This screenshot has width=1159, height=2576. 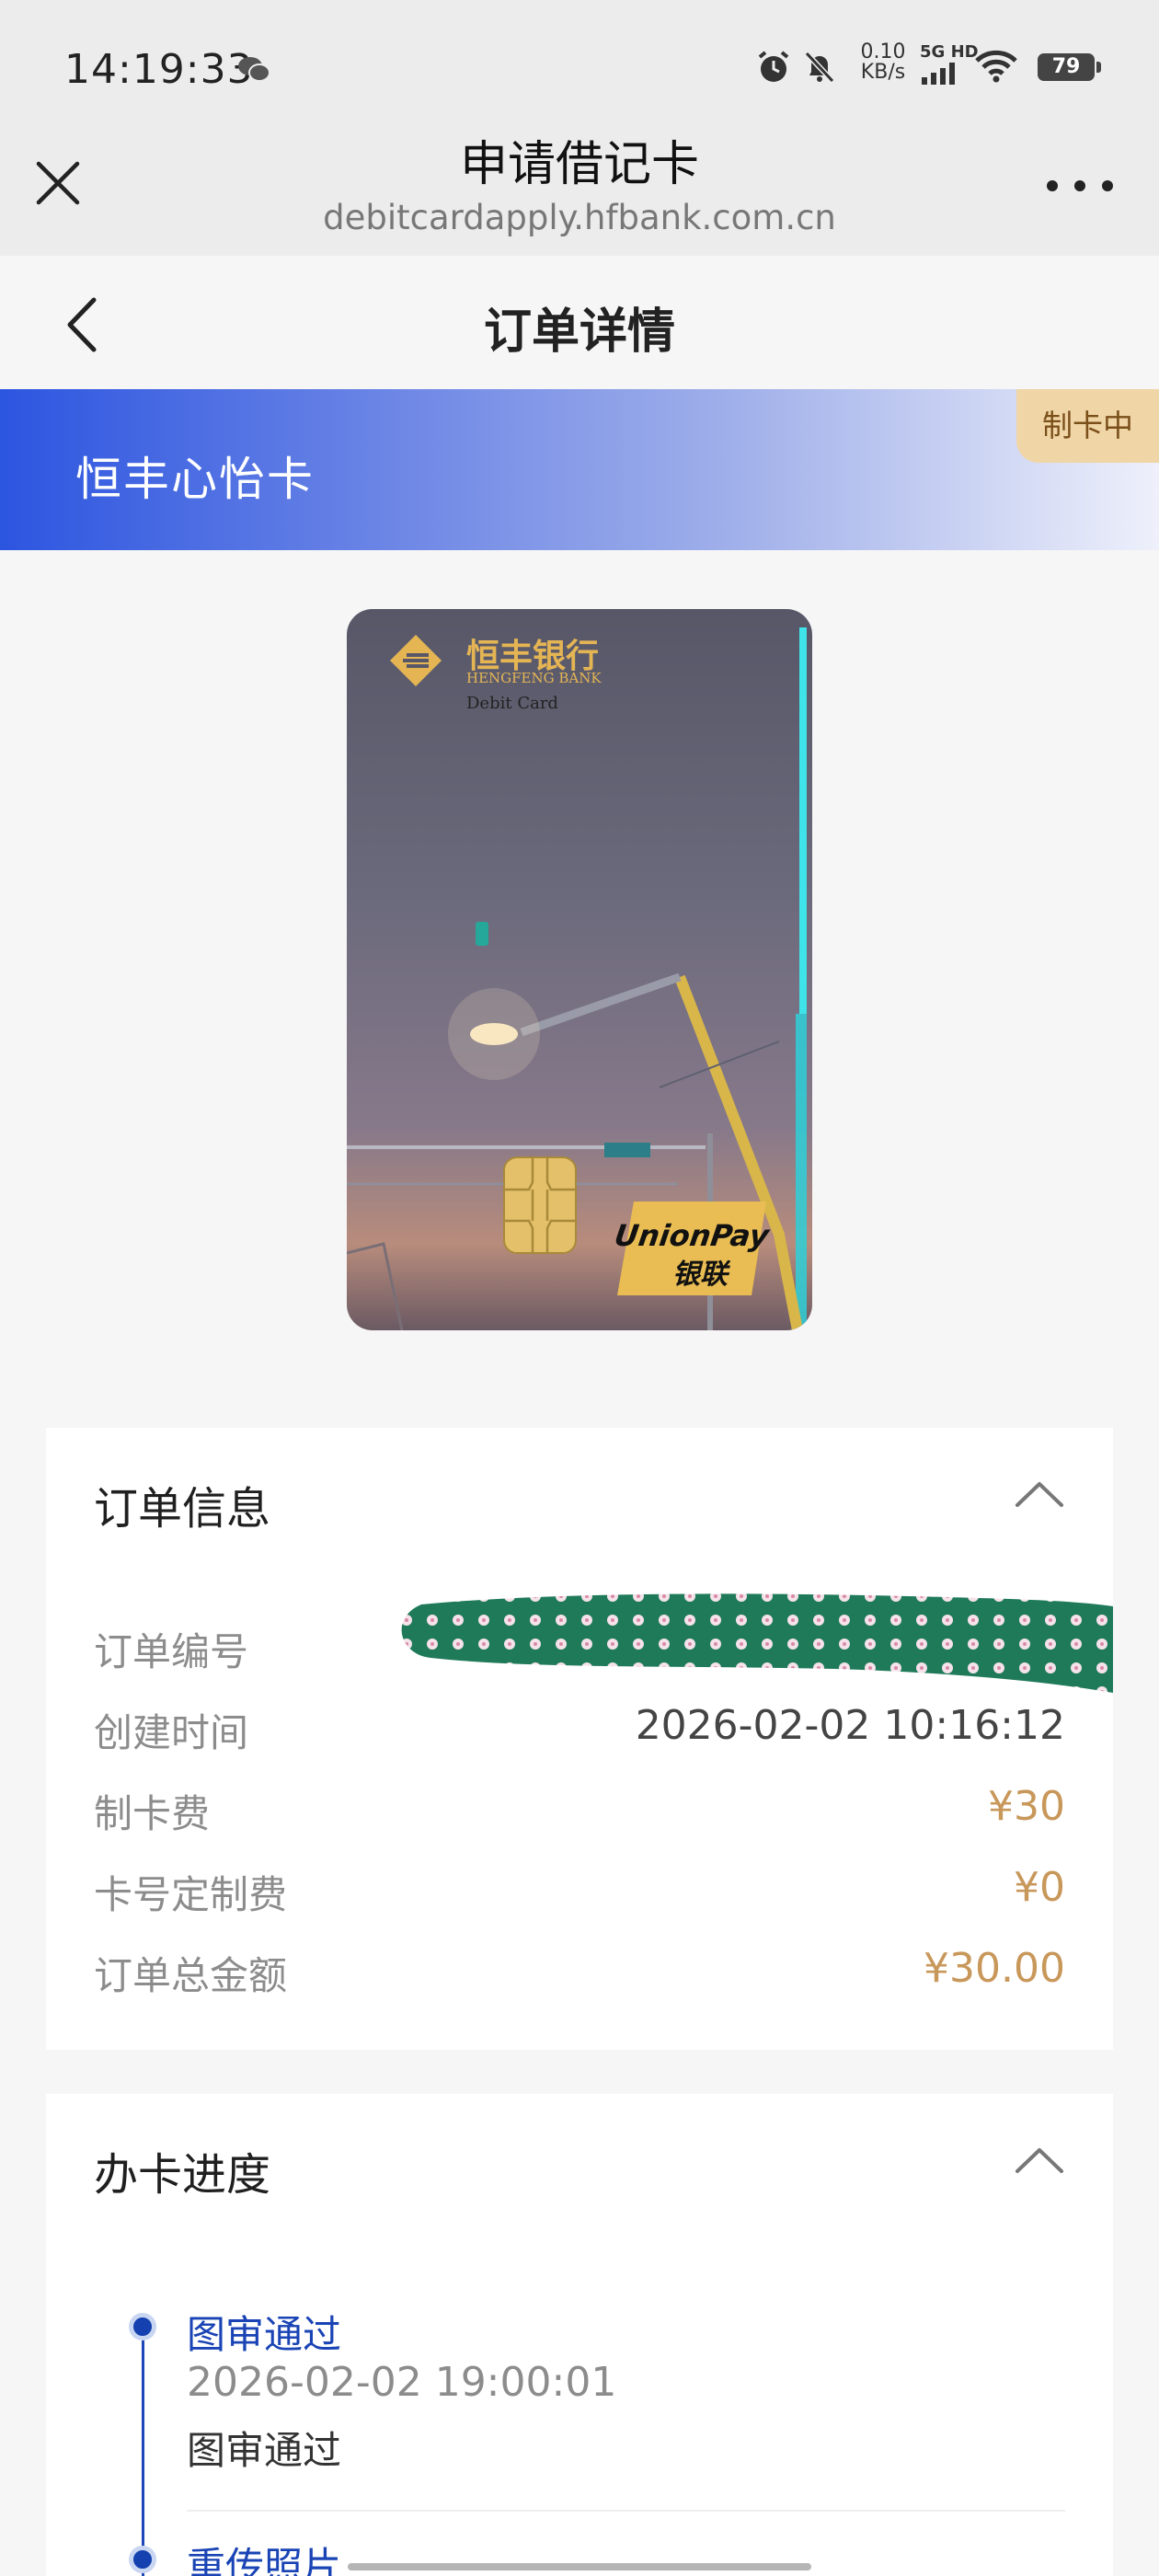 I want to click on signal-label: 5G HD, so click(x=949, y=52).